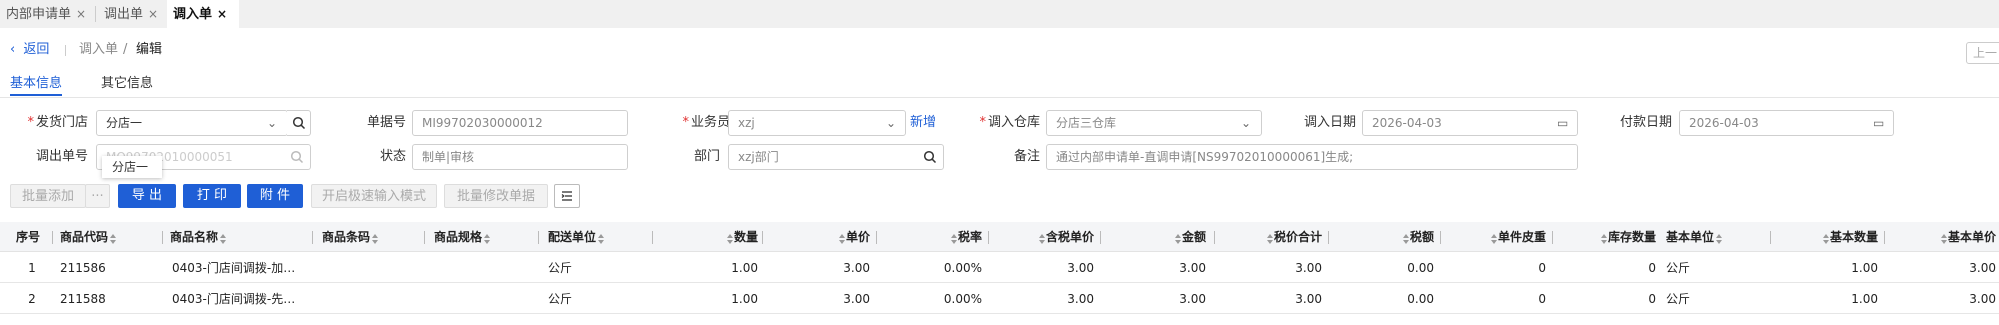 This screenshot has height=325, width=1999. What do you see at coordinates (88, 237) in the screenshot?
I see `col-code: 商品代码` at bounding box center [88, 237].